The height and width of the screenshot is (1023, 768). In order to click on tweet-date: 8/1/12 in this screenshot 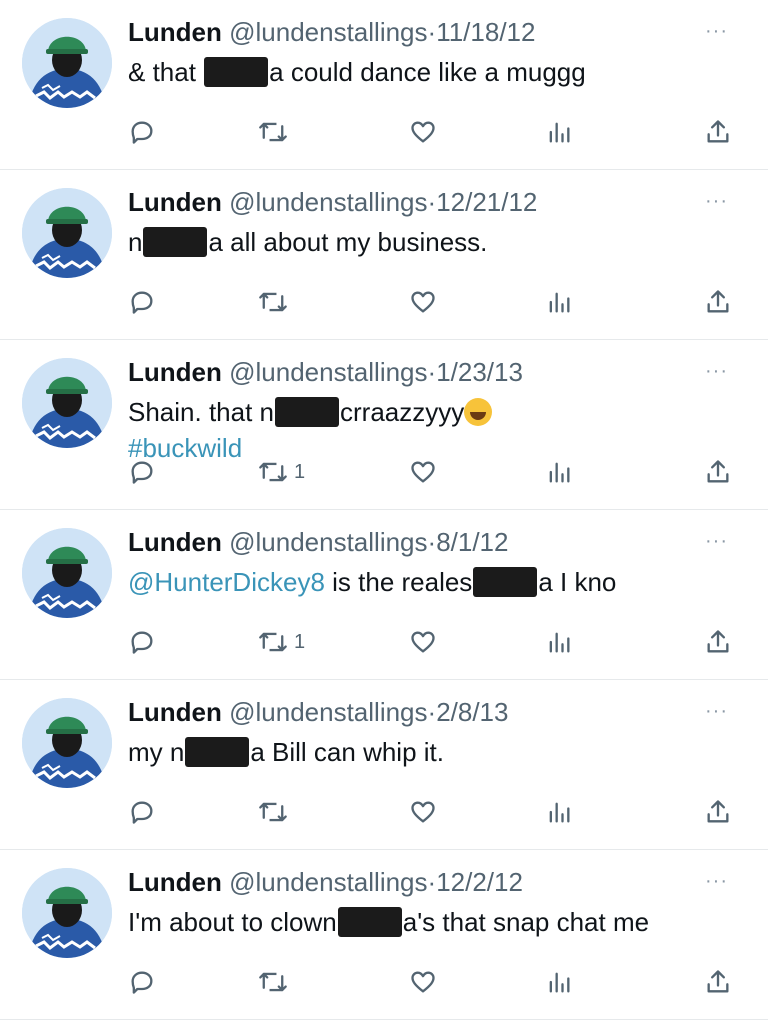, I will do `click(472, 542)`.